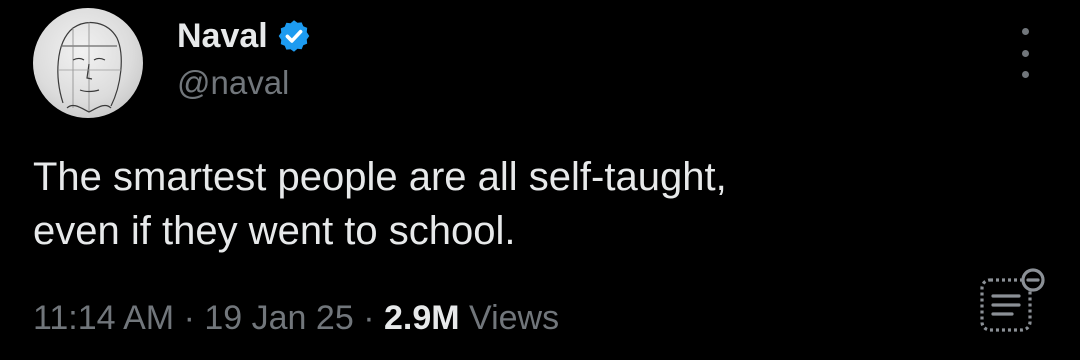 This screenshot has height=360, width=1080. I want to click on tweet-line: even if they went to school., so click(274, 231).